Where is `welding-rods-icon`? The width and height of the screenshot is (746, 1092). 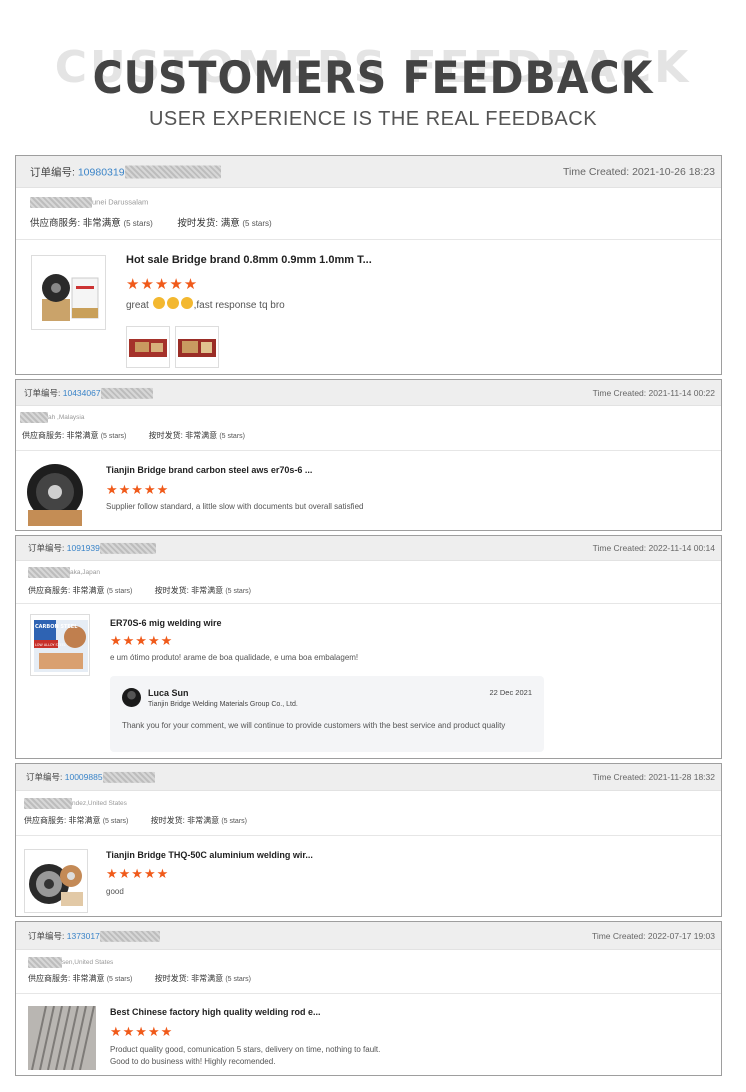 welding-rods-icon is located at coordinates (62, 1038).